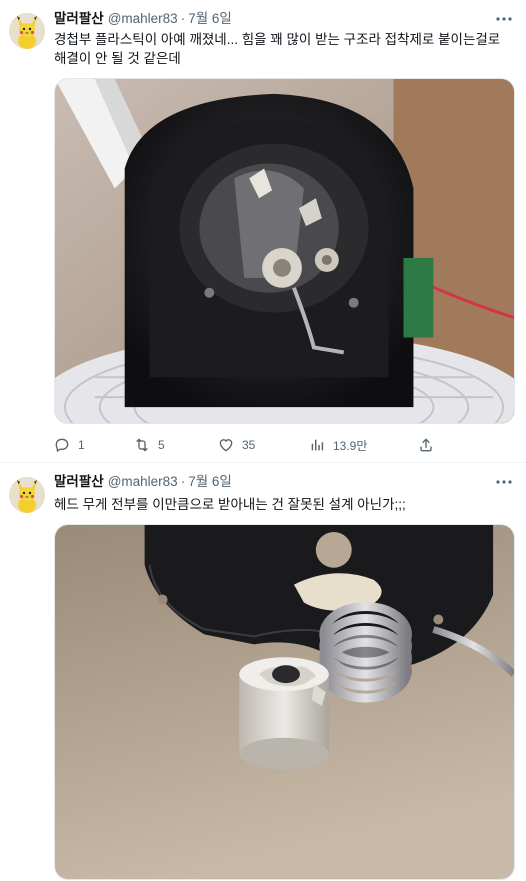 This screenshot has width=526, height=881. I want to click on retweet-icon, so click(142, 445).